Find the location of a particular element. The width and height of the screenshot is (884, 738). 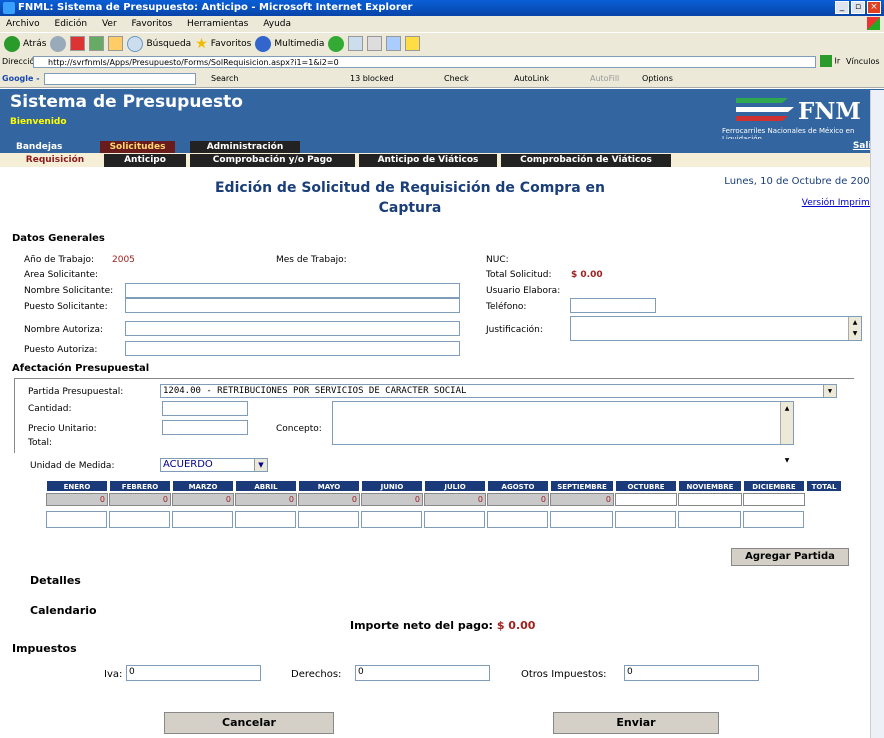

tab-solicitudes: Solicitudes is located at coordinates (137, 147).